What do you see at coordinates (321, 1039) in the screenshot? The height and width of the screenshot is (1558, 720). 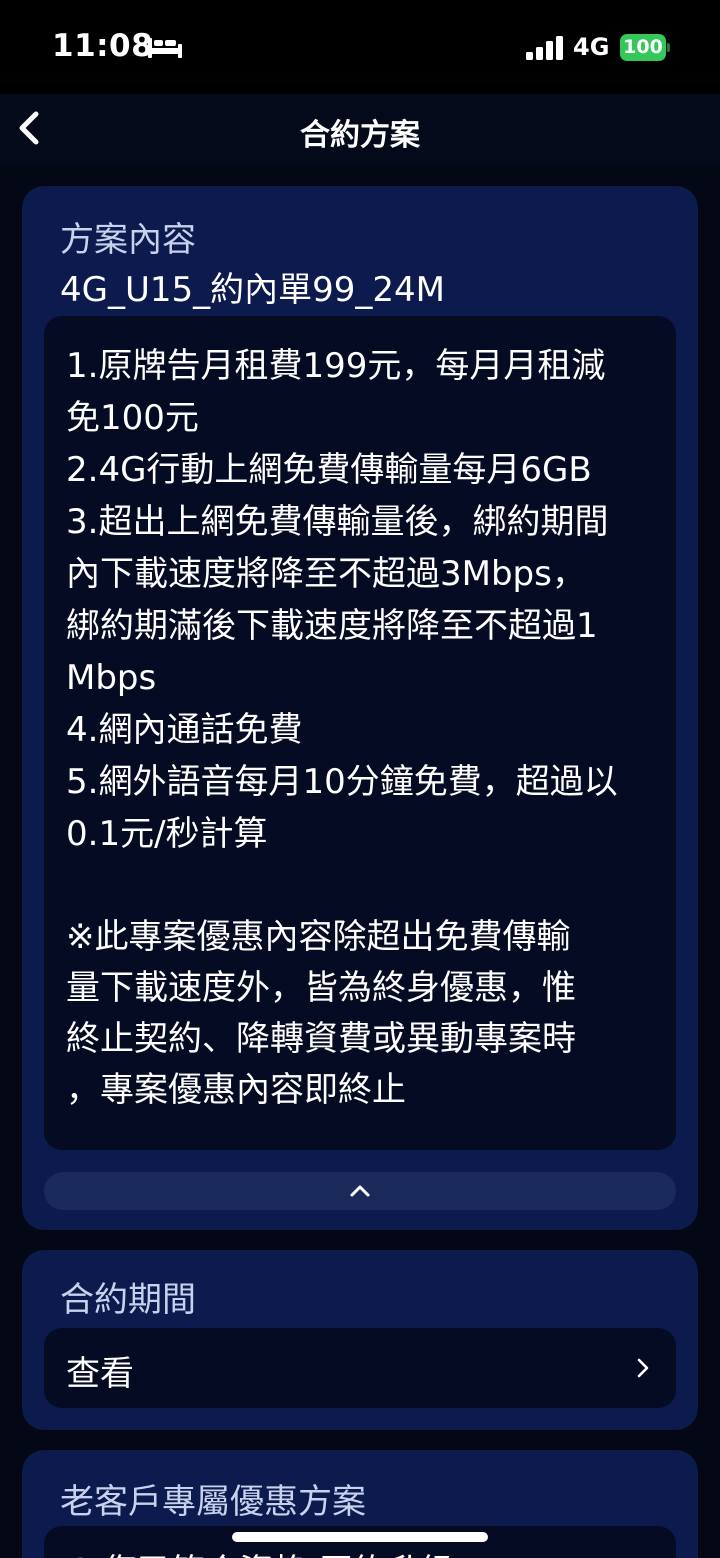 I see `note-line: 終止契約、降轉資費或異動專案時` at bounding box center [321, 1039].